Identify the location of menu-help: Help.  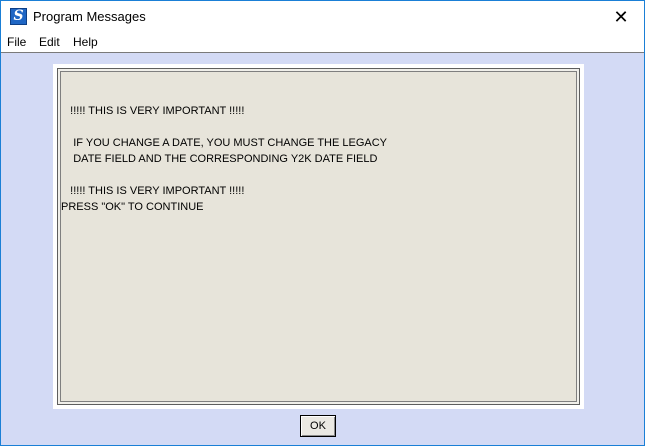
(85, 42).